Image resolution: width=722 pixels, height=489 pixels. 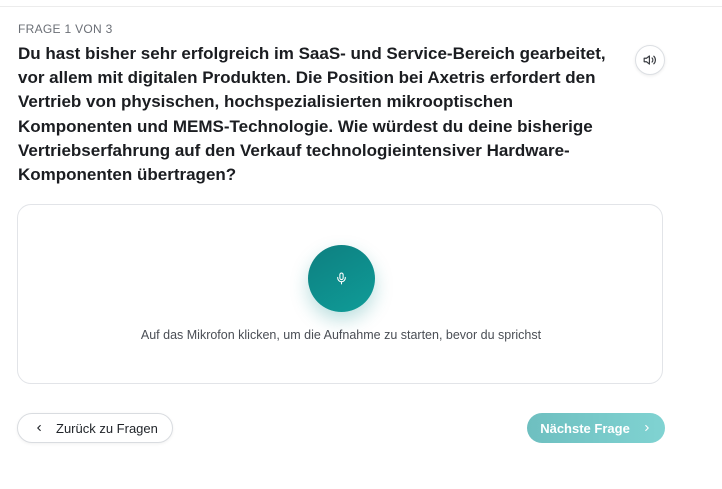 I want to click on record-button, so click(x=341, y=278).